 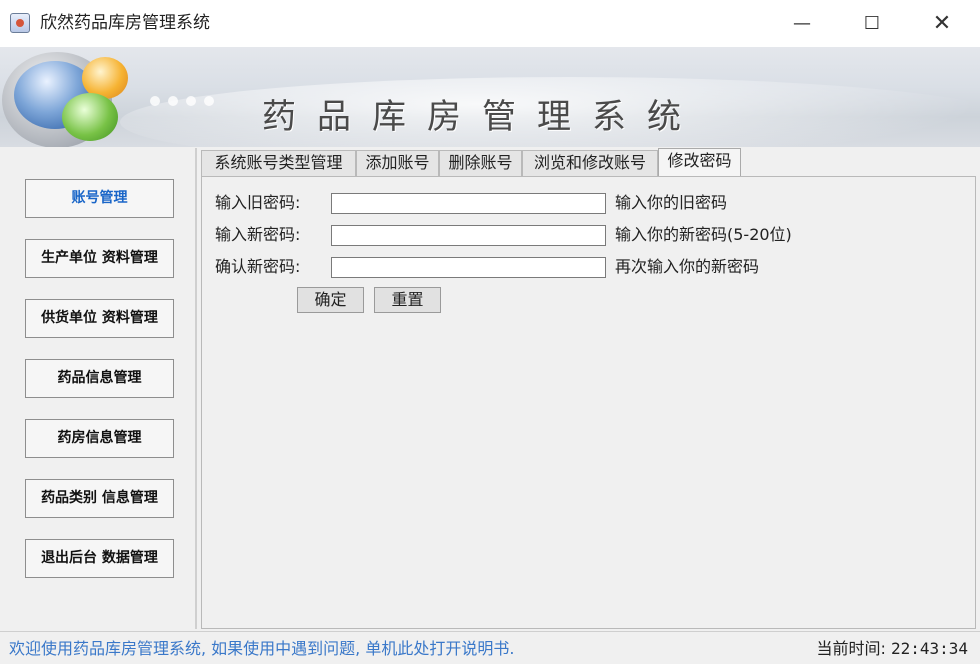 I want to click on banner-dots, so click(x=195, y=98).